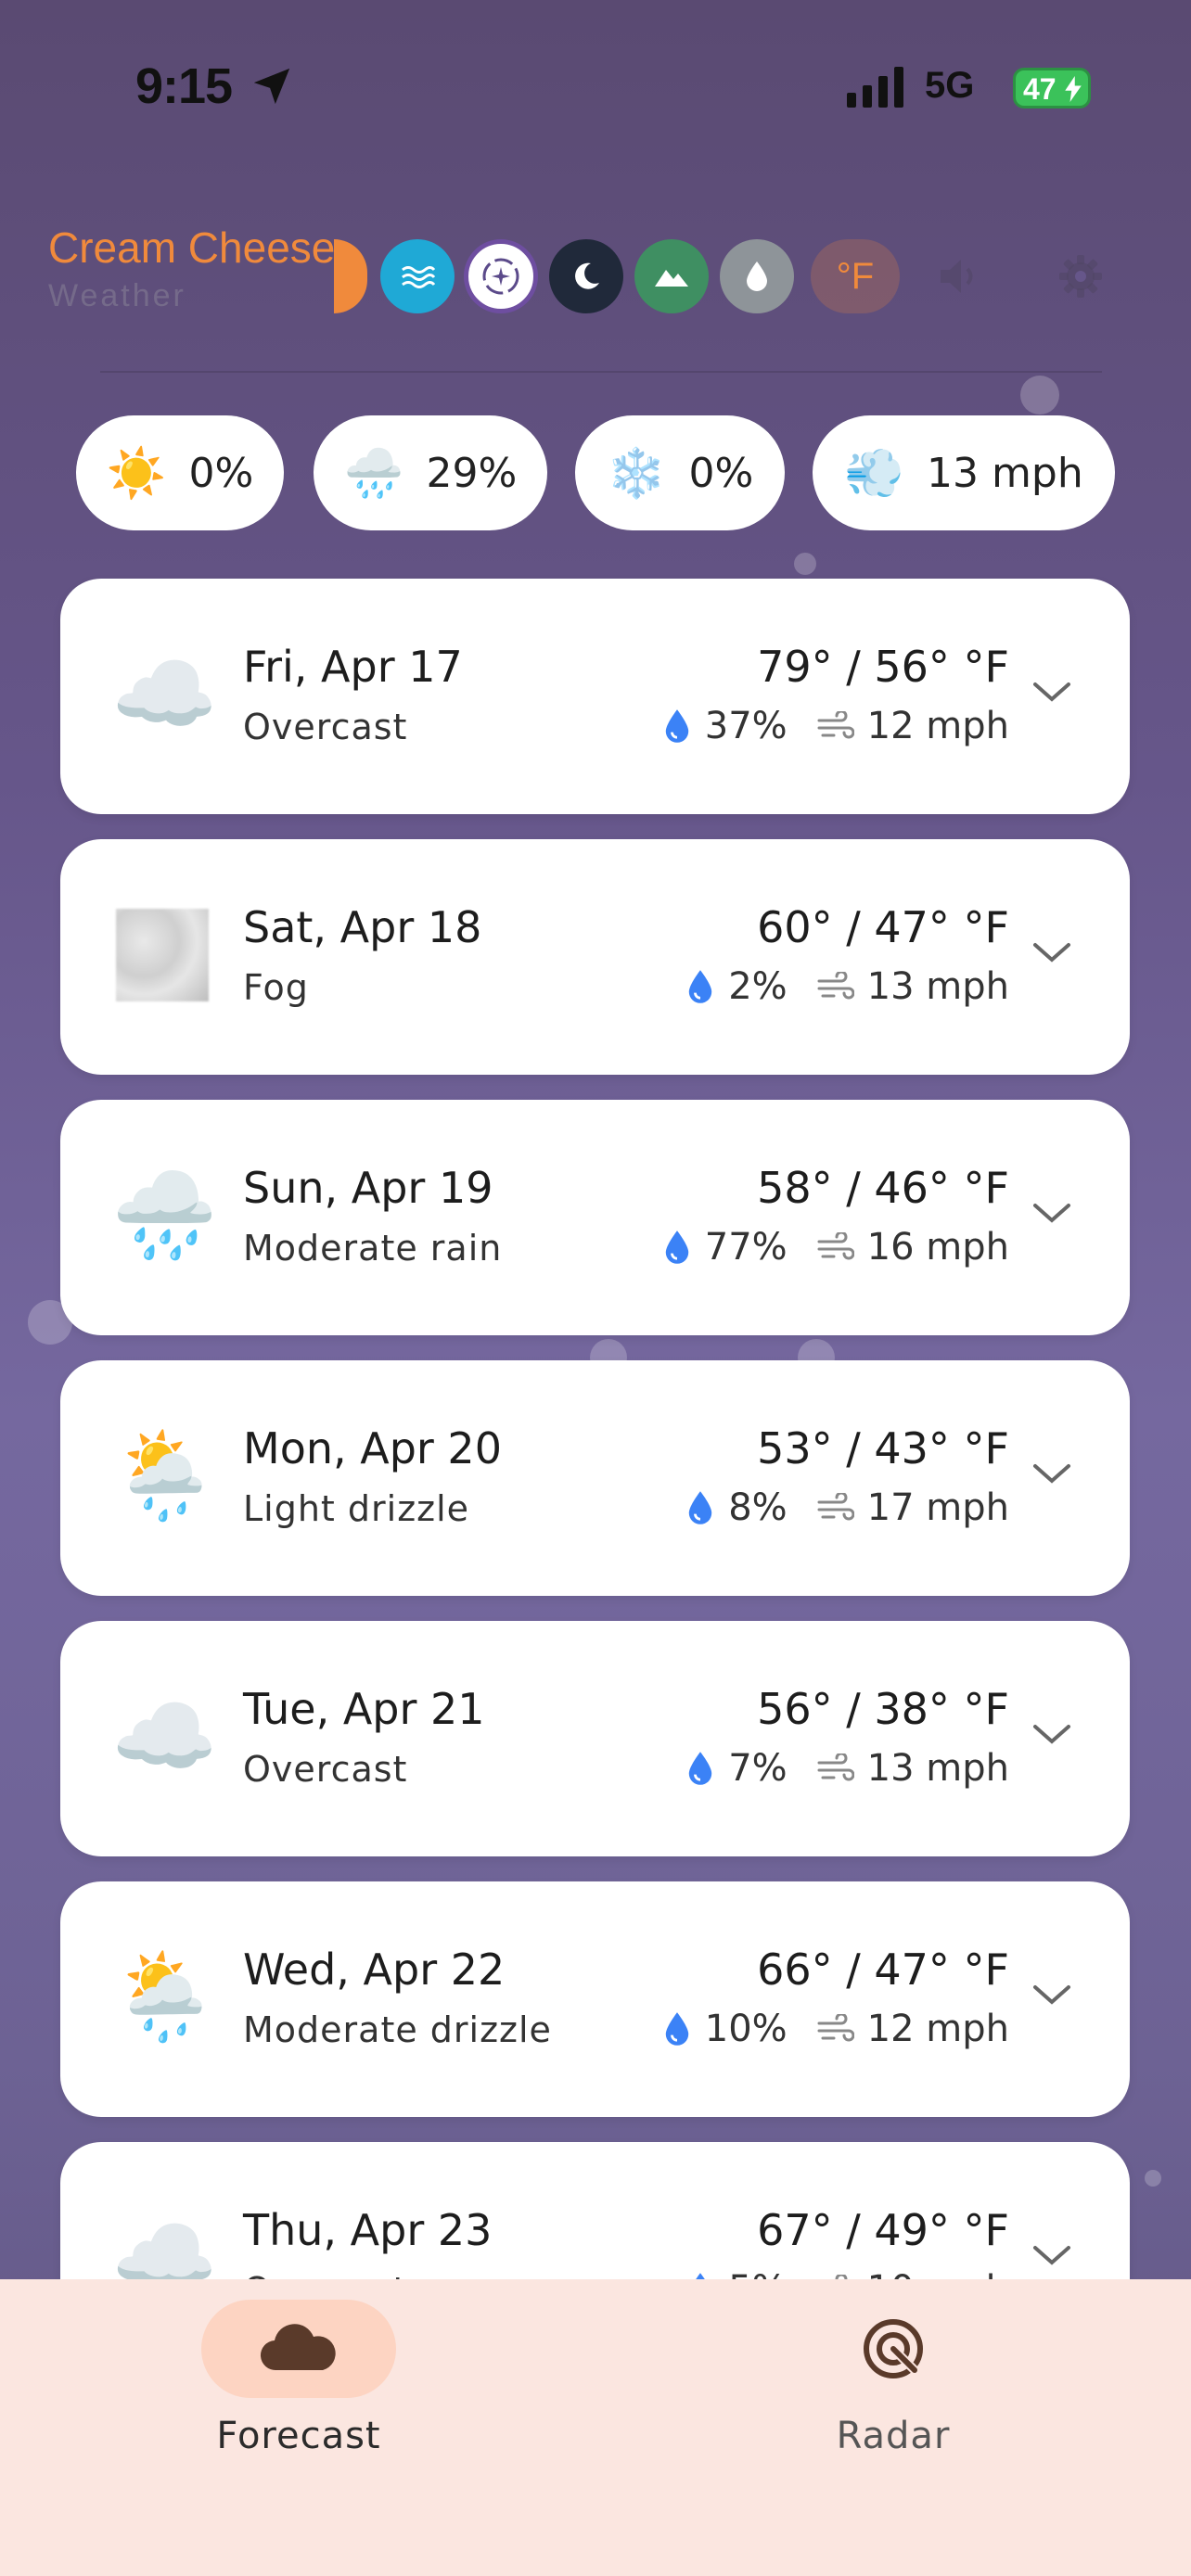  I want to click on forecast-temperatures: 79° / 56° °F, so click(883, 667).